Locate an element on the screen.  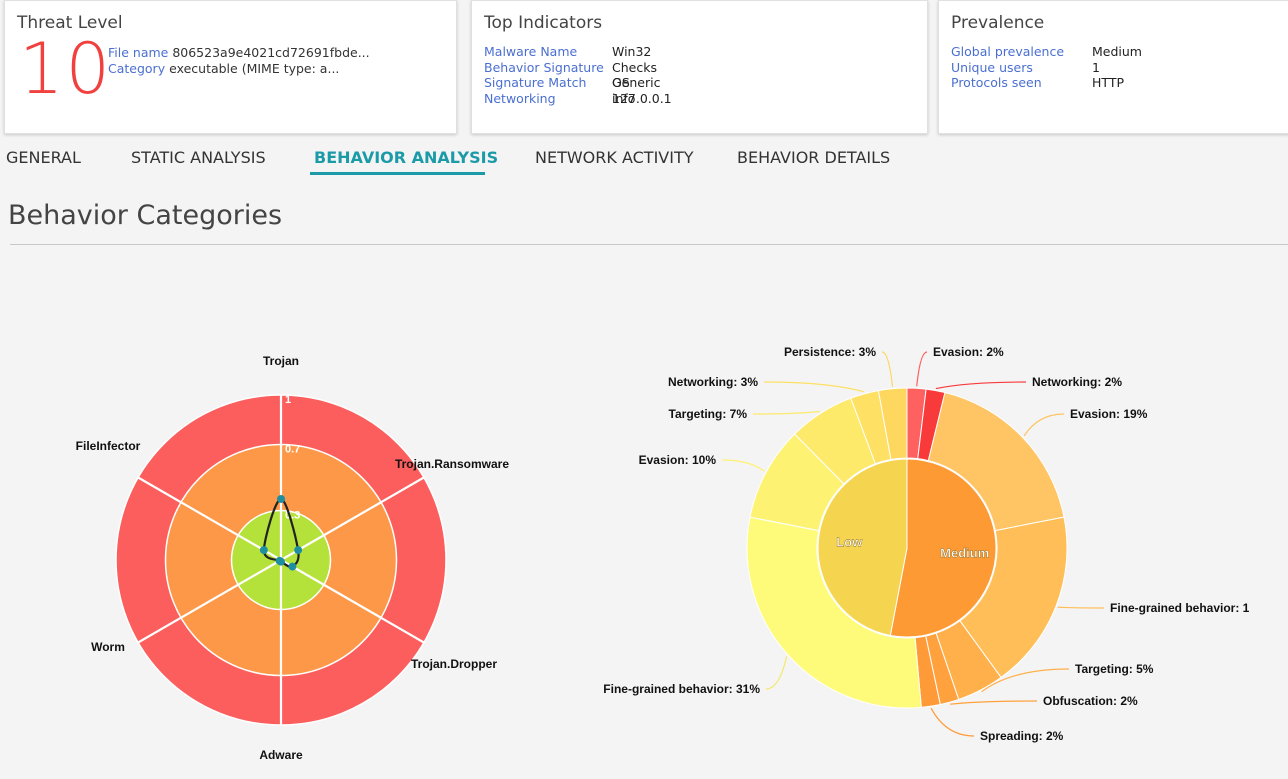
indicator-label: Signature Match is located at coordinates (535, 83).